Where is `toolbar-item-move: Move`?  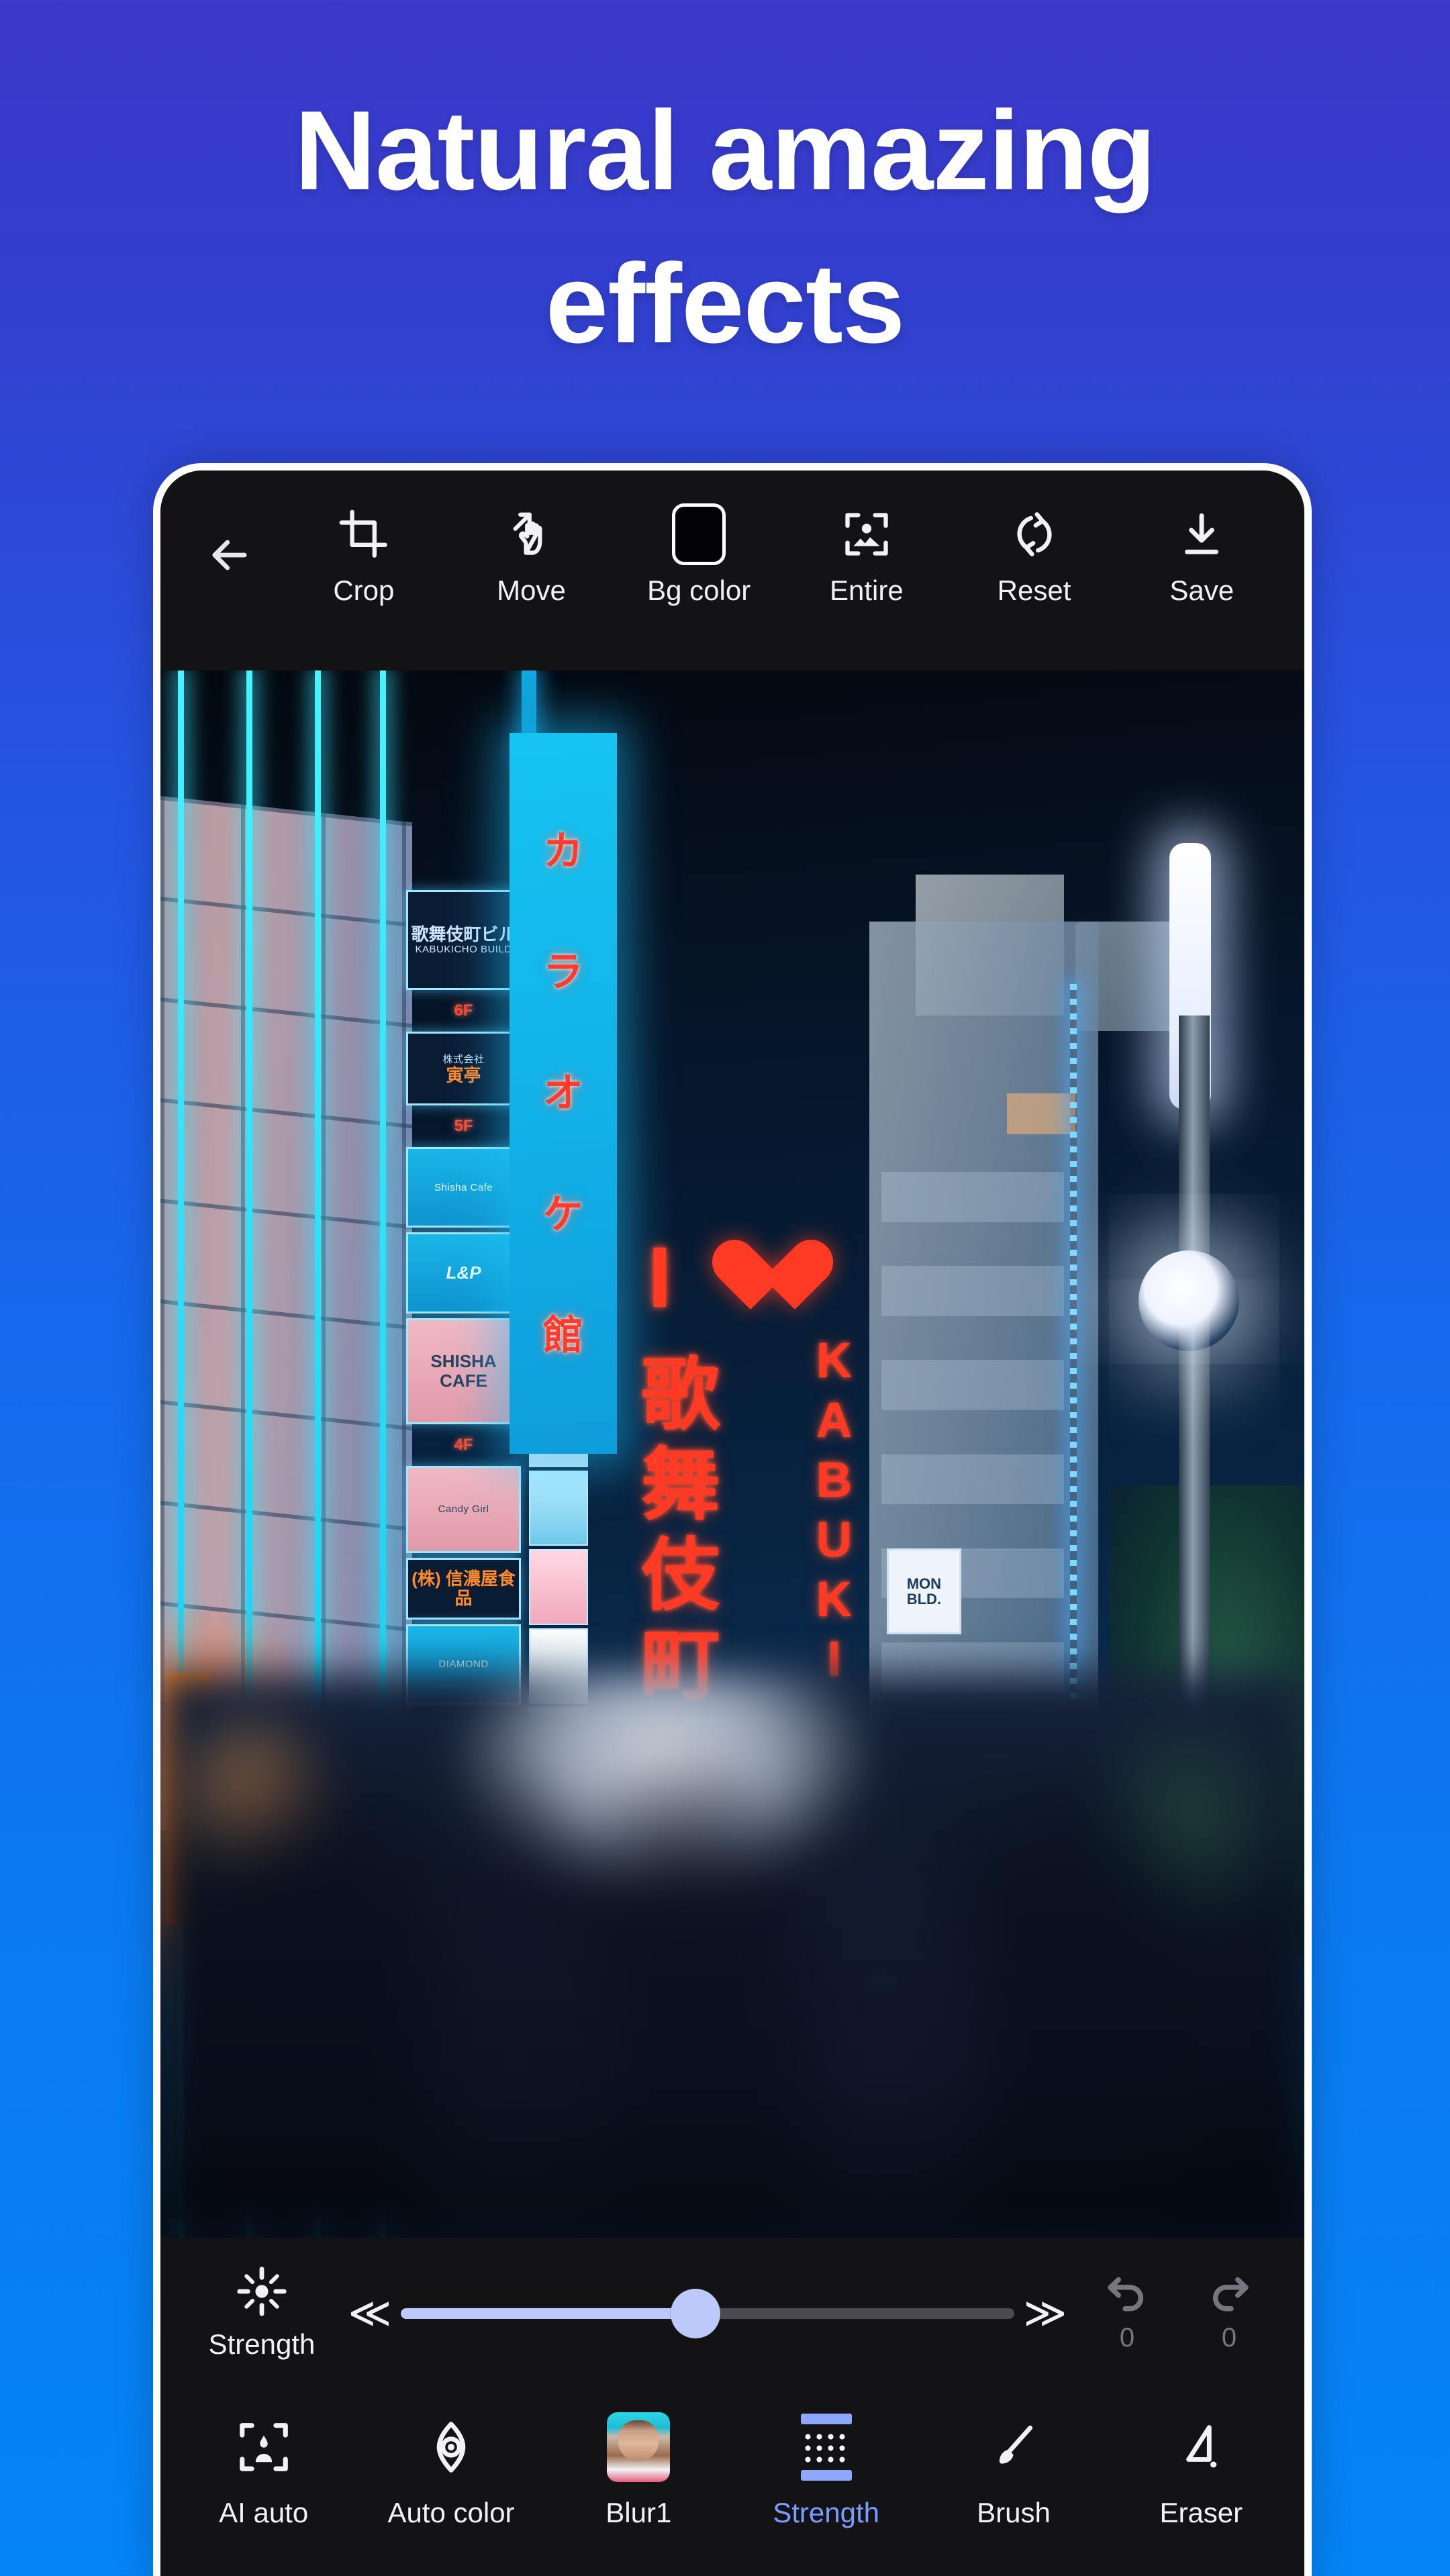 toolbar-item-move: Move is located at coordinates (532, 555).